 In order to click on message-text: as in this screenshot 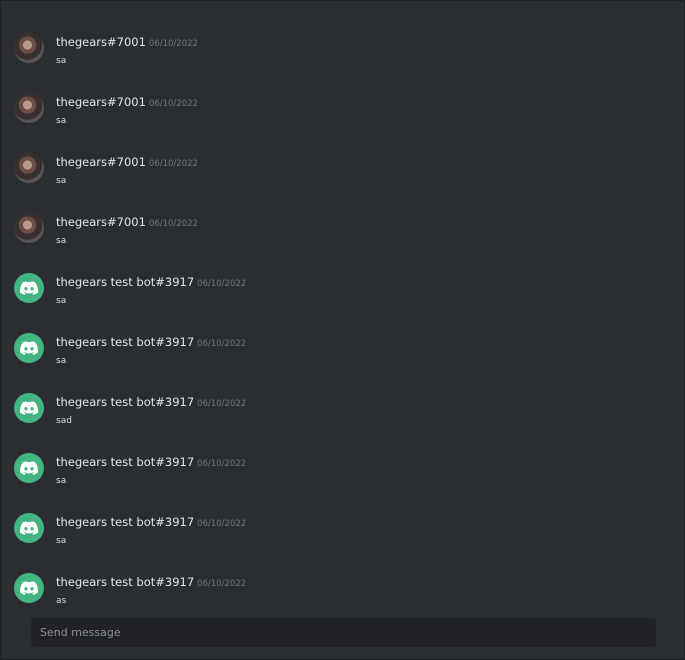, I will do `click(61, 601)`.